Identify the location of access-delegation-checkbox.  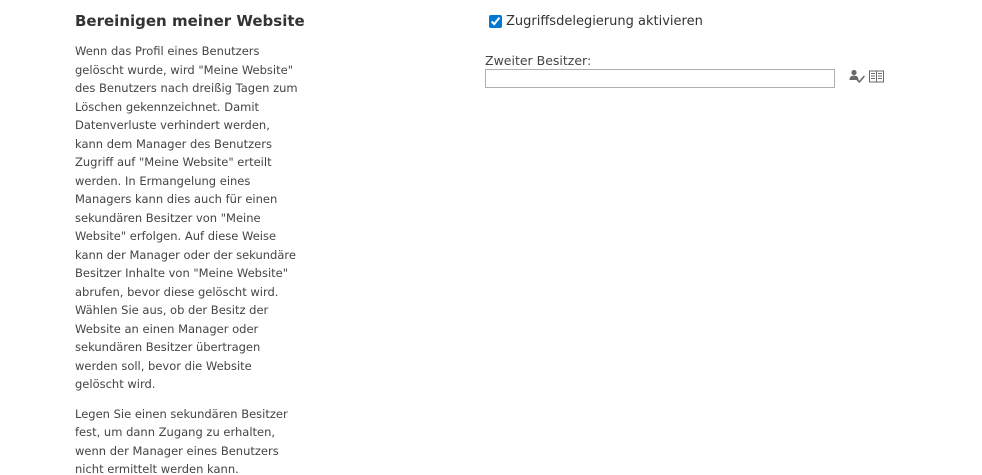
(495, 21).